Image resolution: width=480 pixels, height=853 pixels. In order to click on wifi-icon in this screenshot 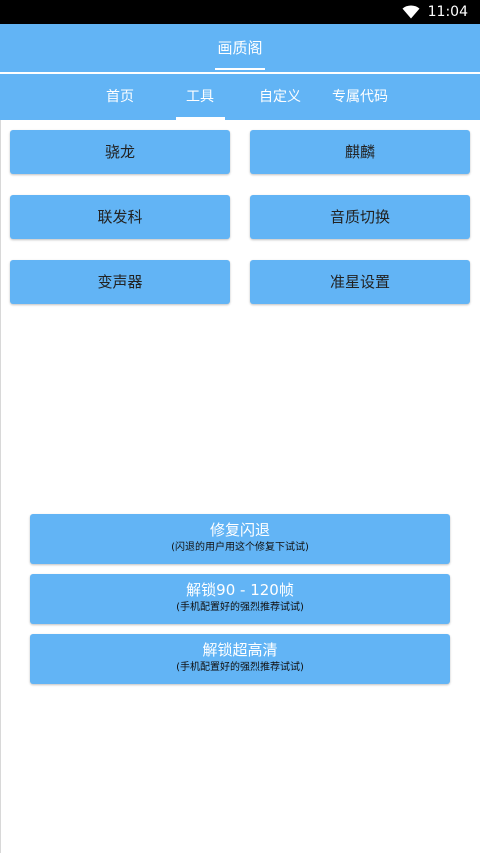, I will do `click(411, 12)`.